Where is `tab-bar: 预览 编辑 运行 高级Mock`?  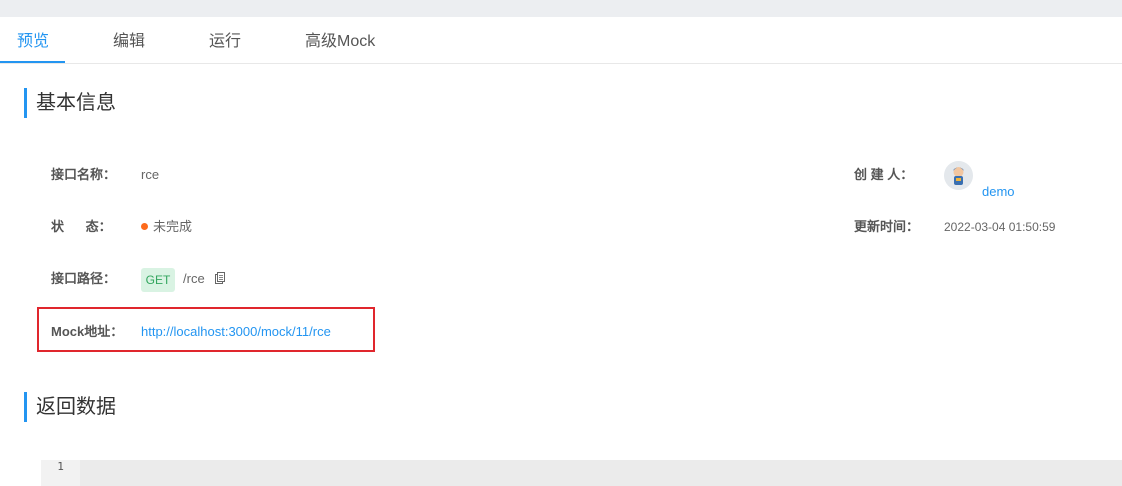
tab-bar: 预览 编辑 运行 高级Mock is located at coordinates (561, 40).